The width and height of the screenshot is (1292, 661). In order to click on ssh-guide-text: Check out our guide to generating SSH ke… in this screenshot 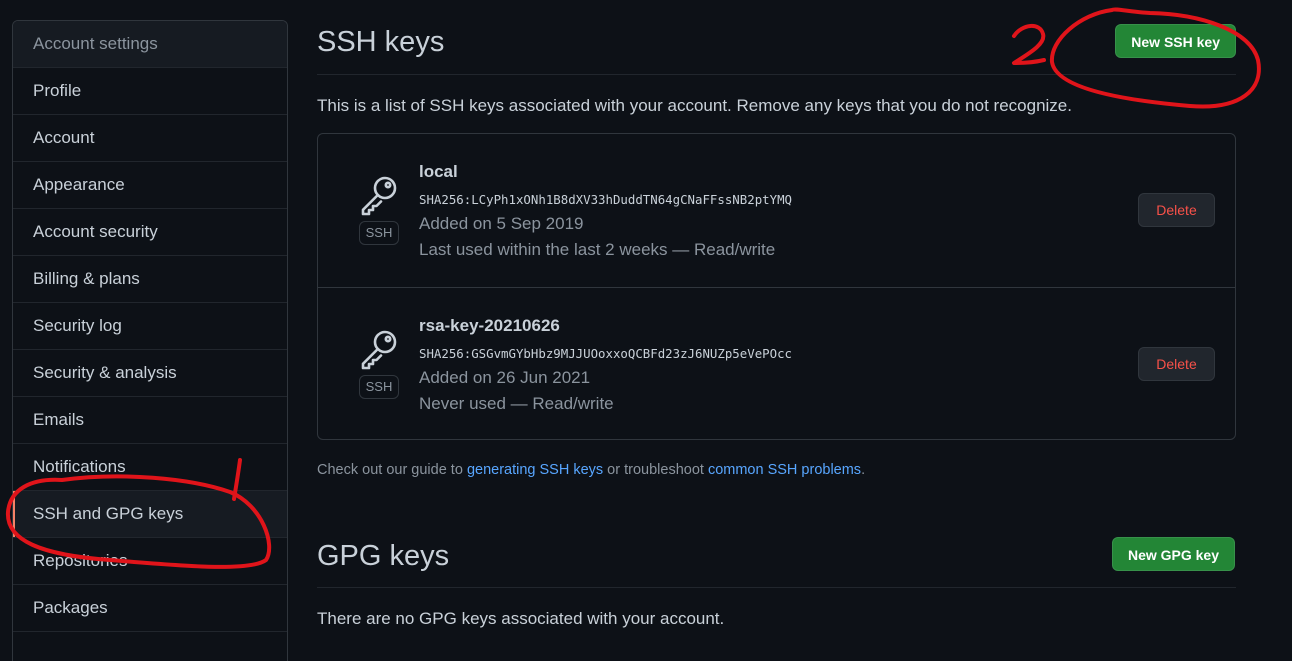, I will do `click(591, 470)`.